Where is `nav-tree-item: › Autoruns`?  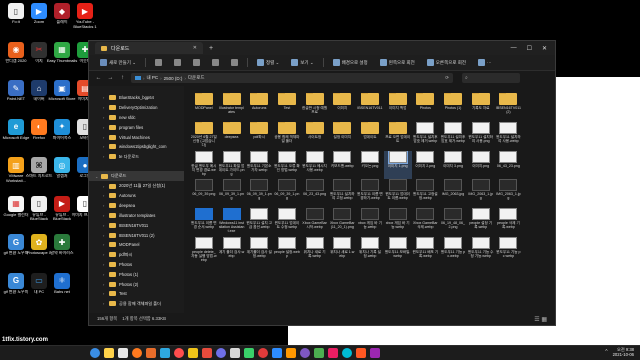 nav-tree-item: › Autoruns is located at coordinates (136, 196).